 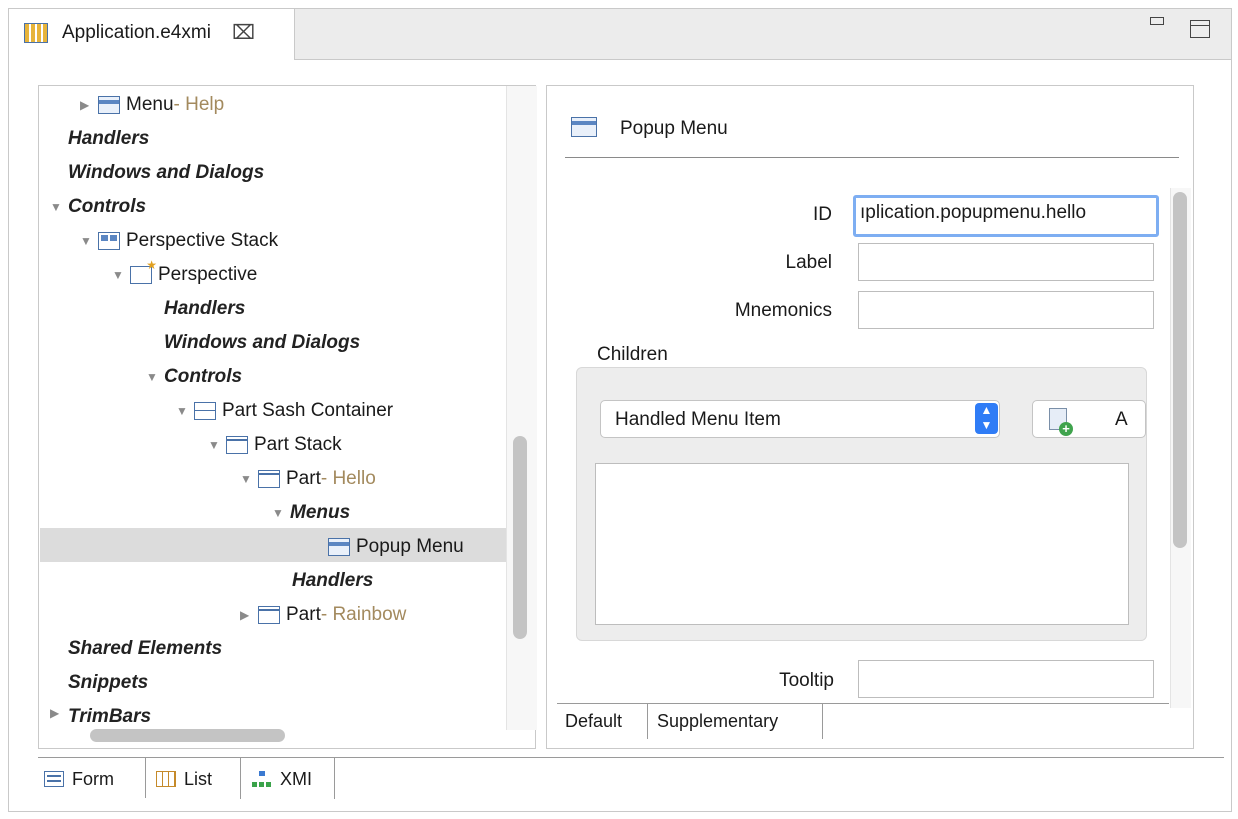 I want to click on details-title: Popup Menu, so click(x=674, y=128).